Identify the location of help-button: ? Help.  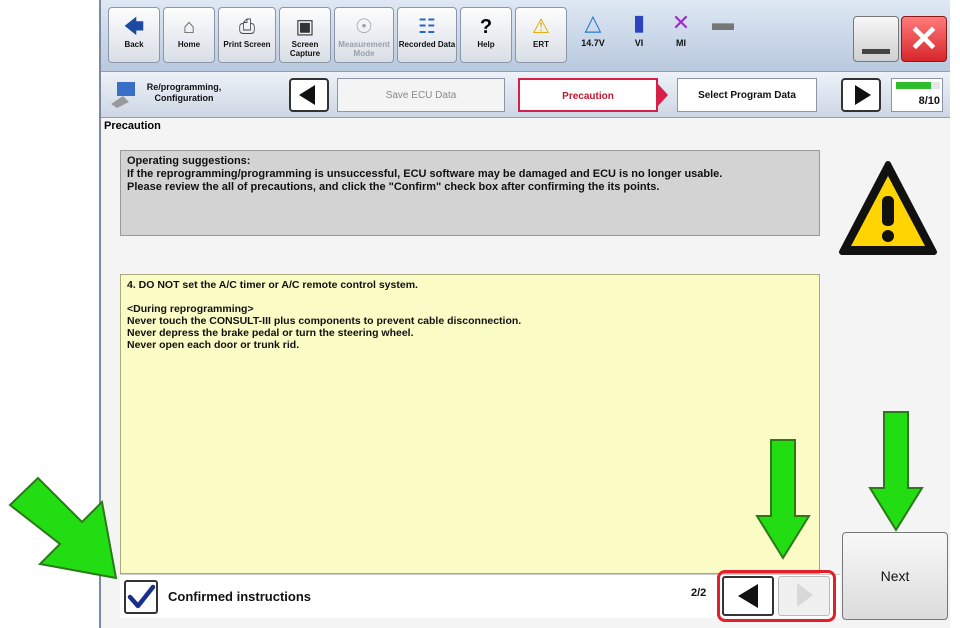
(486, 35).